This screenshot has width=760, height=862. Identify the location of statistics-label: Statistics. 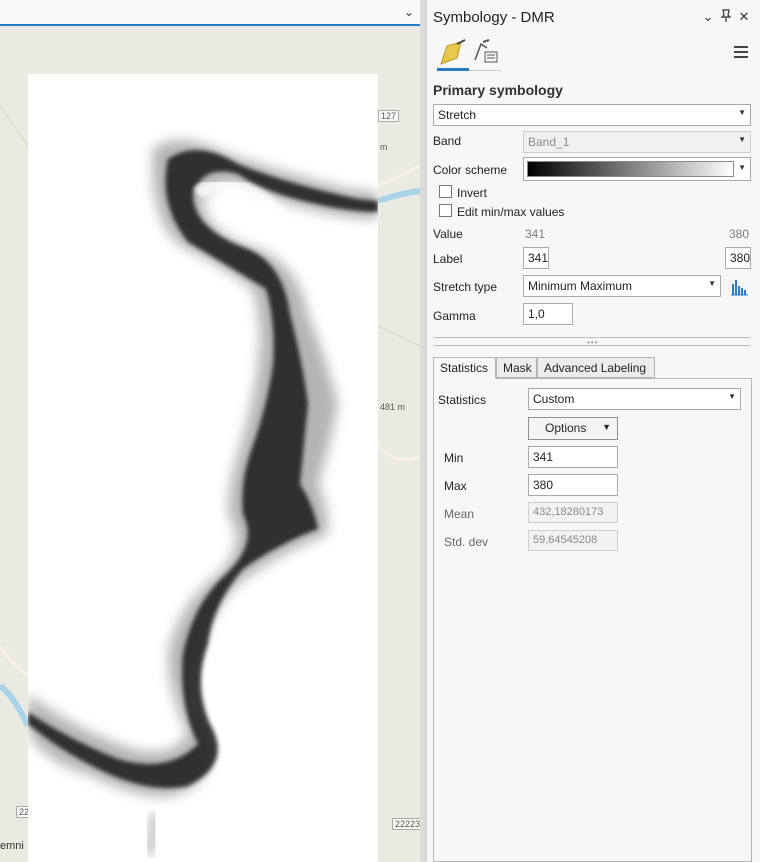
(462, 400).